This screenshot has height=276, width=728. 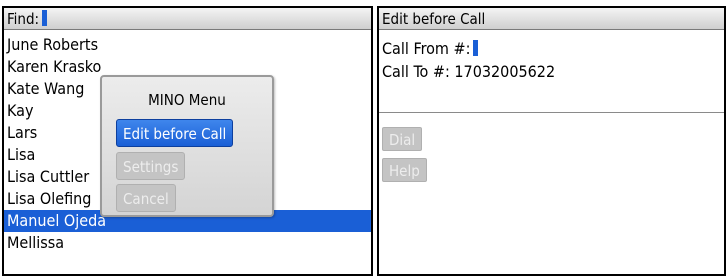 What do you see at coordinates (146, 198) in the screenshot?
I see `cancel-button: Cancel` at bounding box center [146, 198].